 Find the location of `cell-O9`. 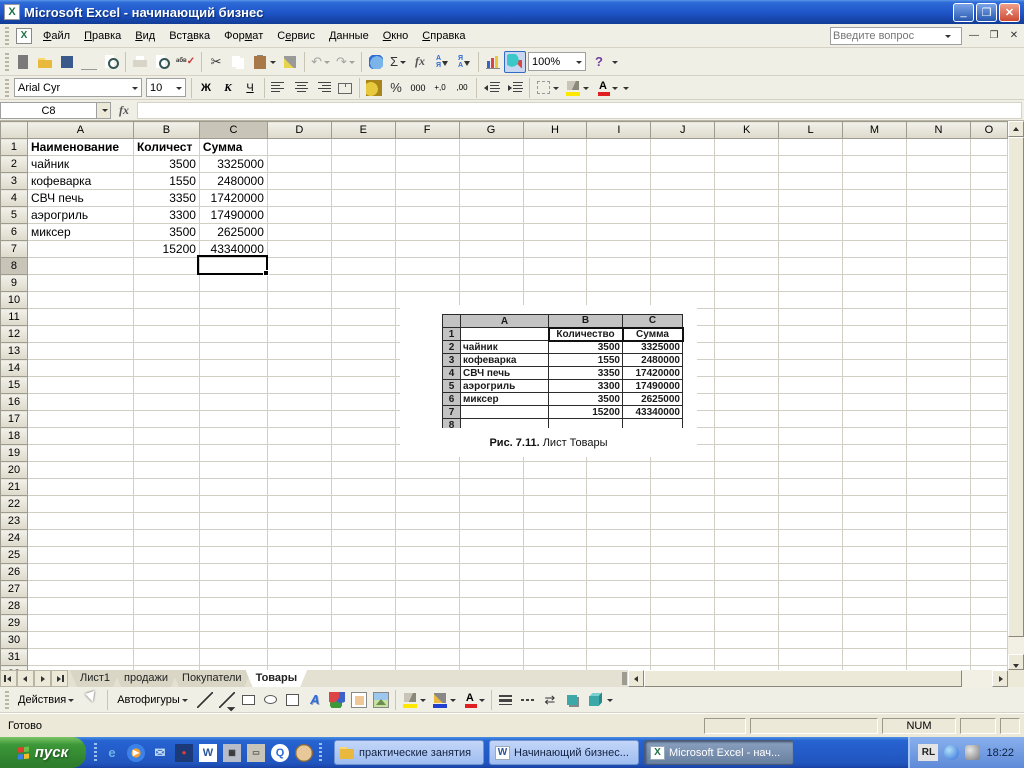

cell-O9 is located at coordinates (989, 283).